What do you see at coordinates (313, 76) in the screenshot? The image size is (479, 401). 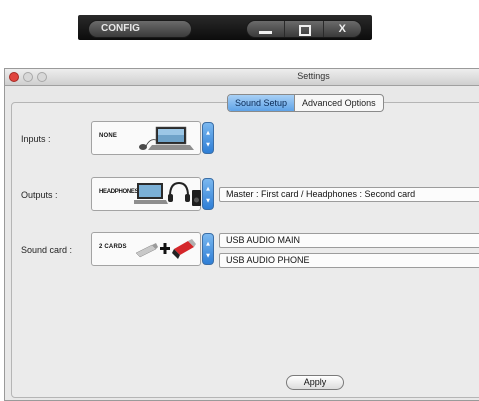 I see `window-title: Settings` at bounding box center [313, 76].